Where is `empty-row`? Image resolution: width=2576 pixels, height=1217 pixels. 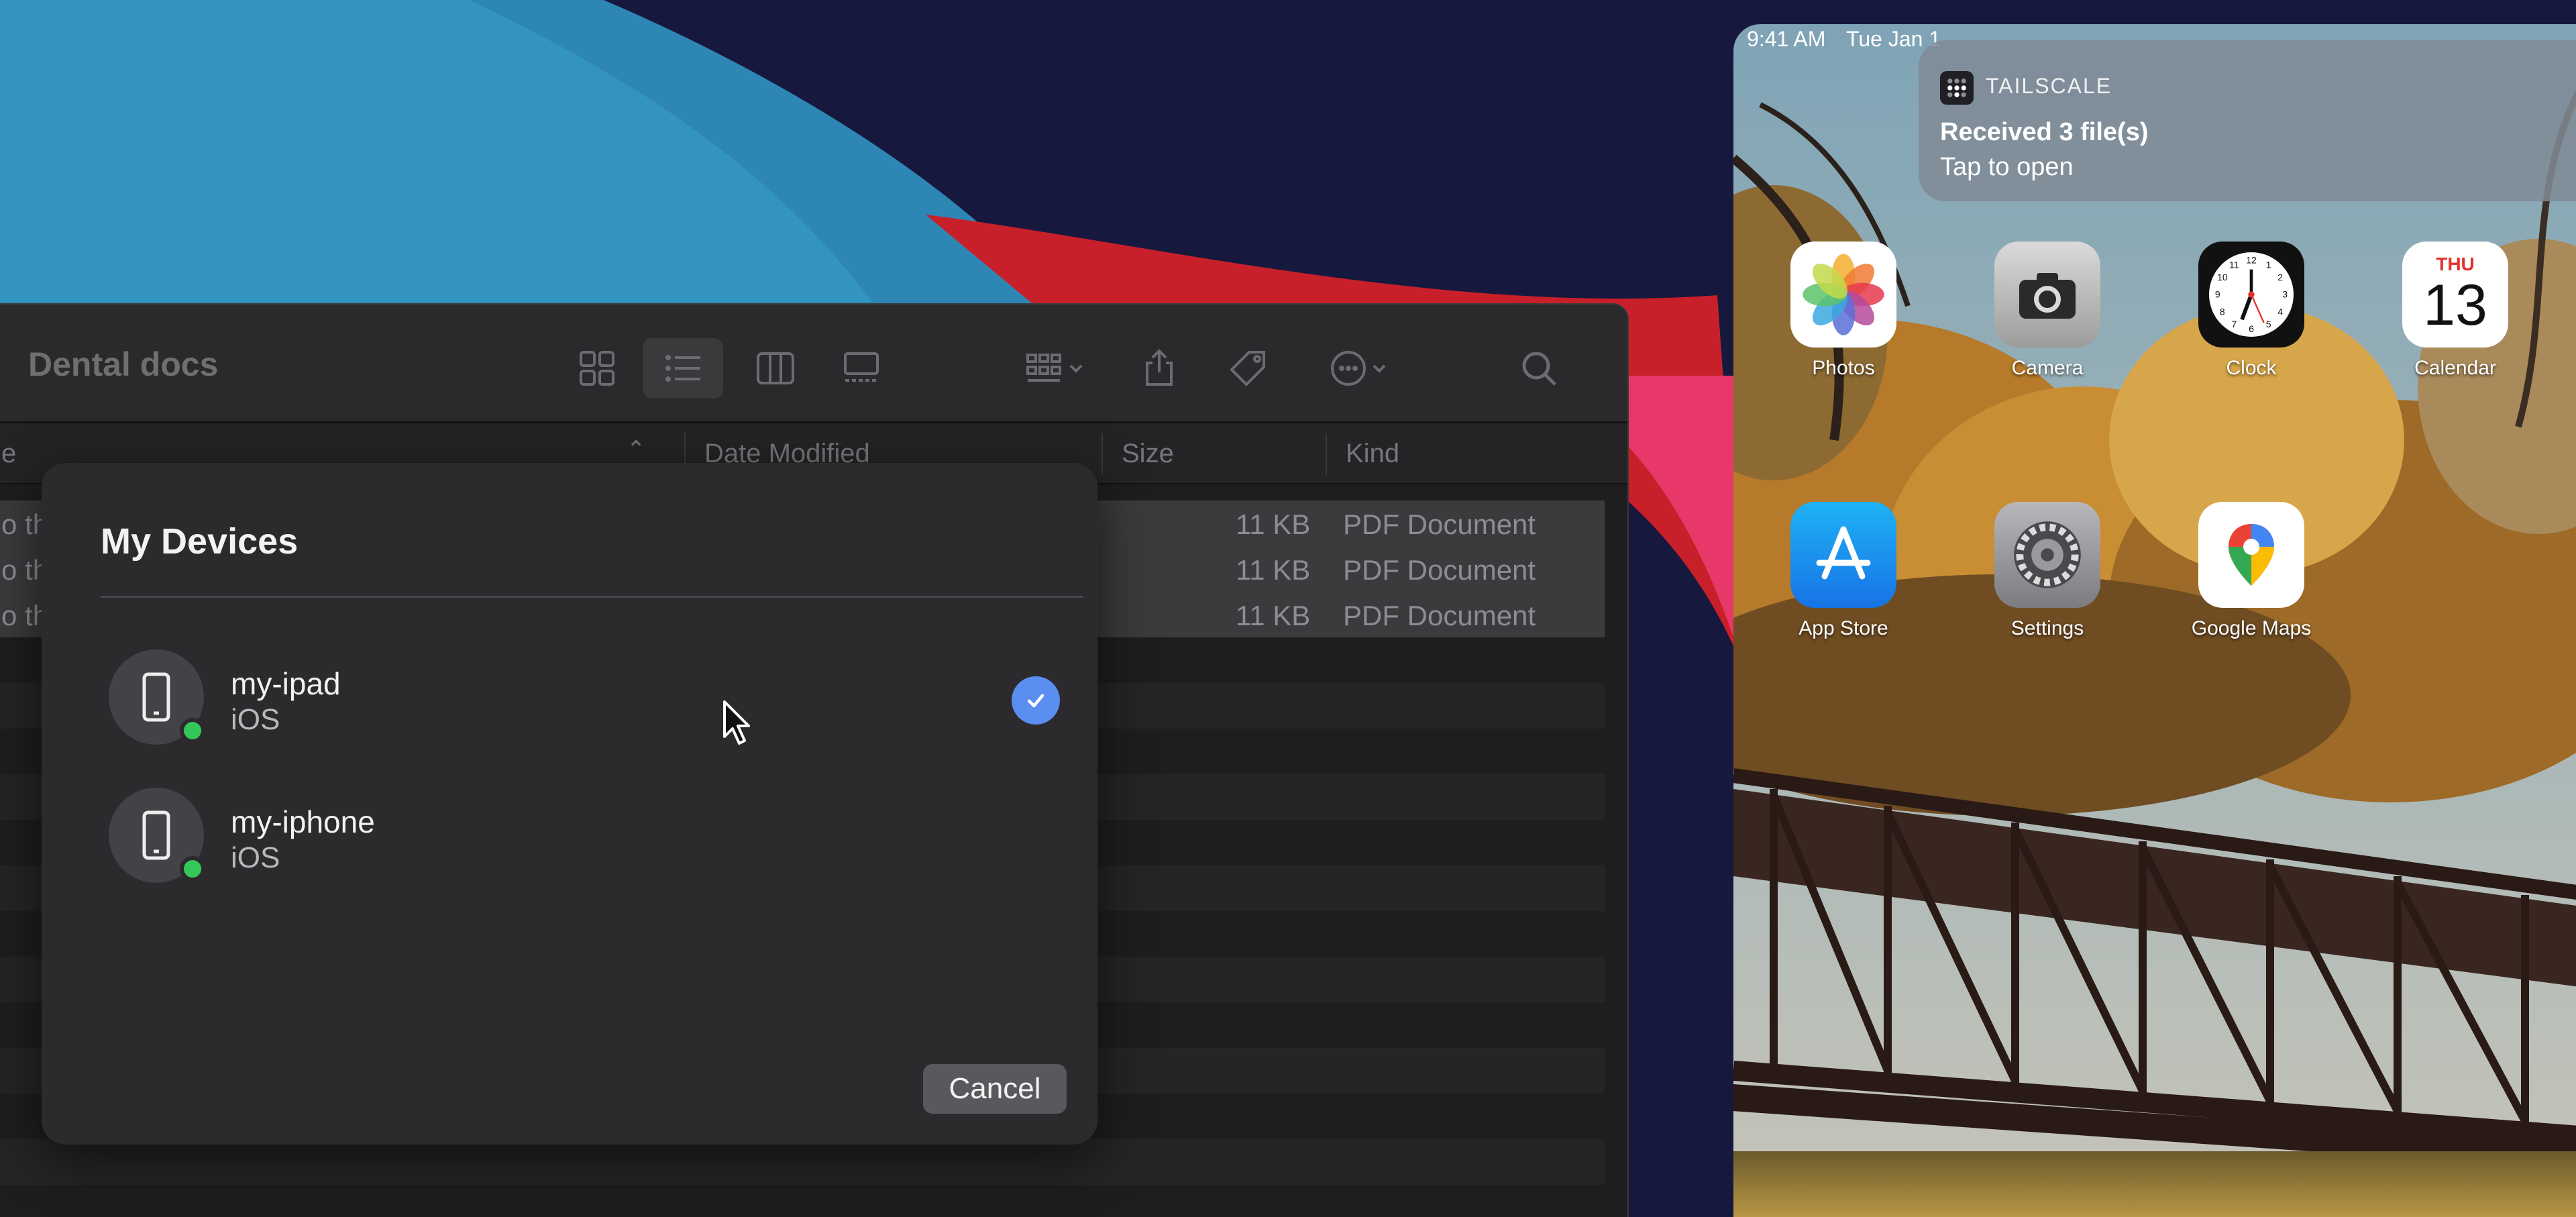
empty-row is located at coordinates (802, 1162).